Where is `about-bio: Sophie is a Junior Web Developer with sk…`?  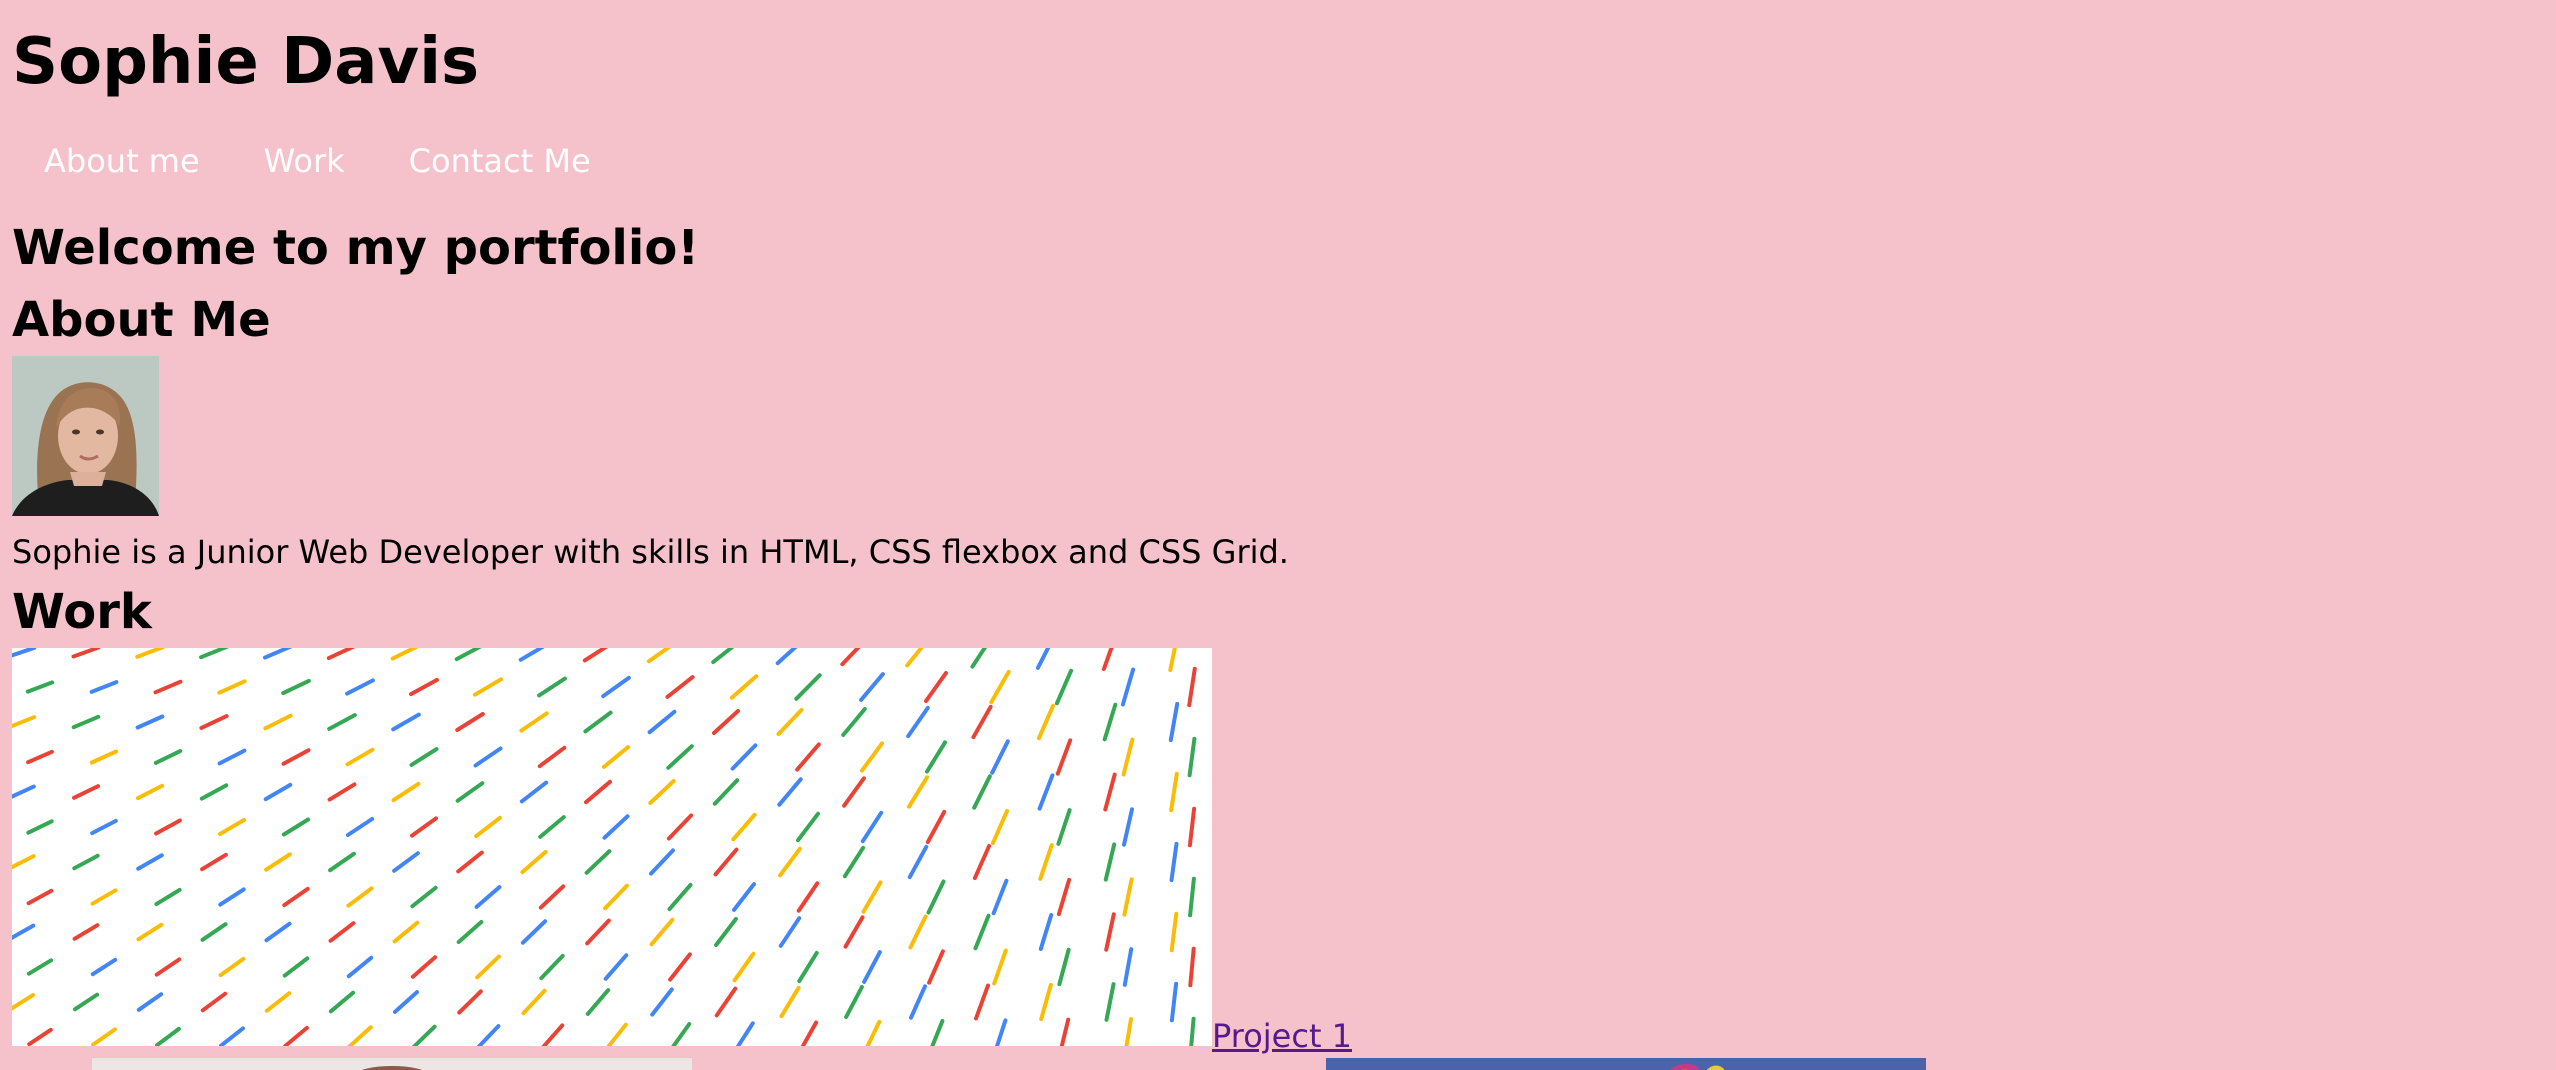
about-bio: Sophie is a Junior Web Developer with sk… is located at coordinates (650, 552).